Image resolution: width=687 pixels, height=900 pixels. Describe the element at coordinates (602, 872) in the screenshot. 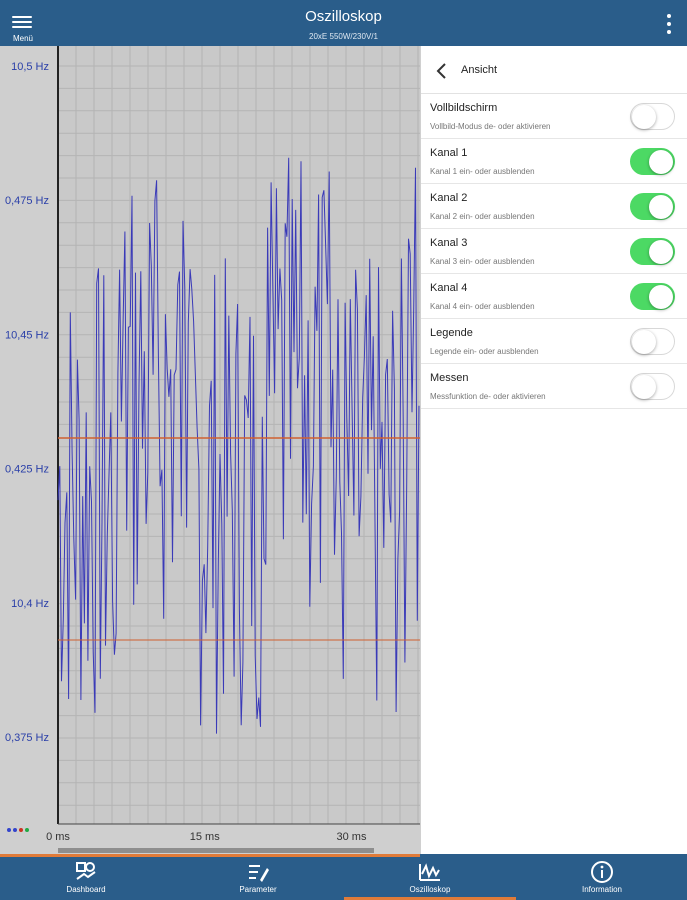

I see `info-icon` at that location.